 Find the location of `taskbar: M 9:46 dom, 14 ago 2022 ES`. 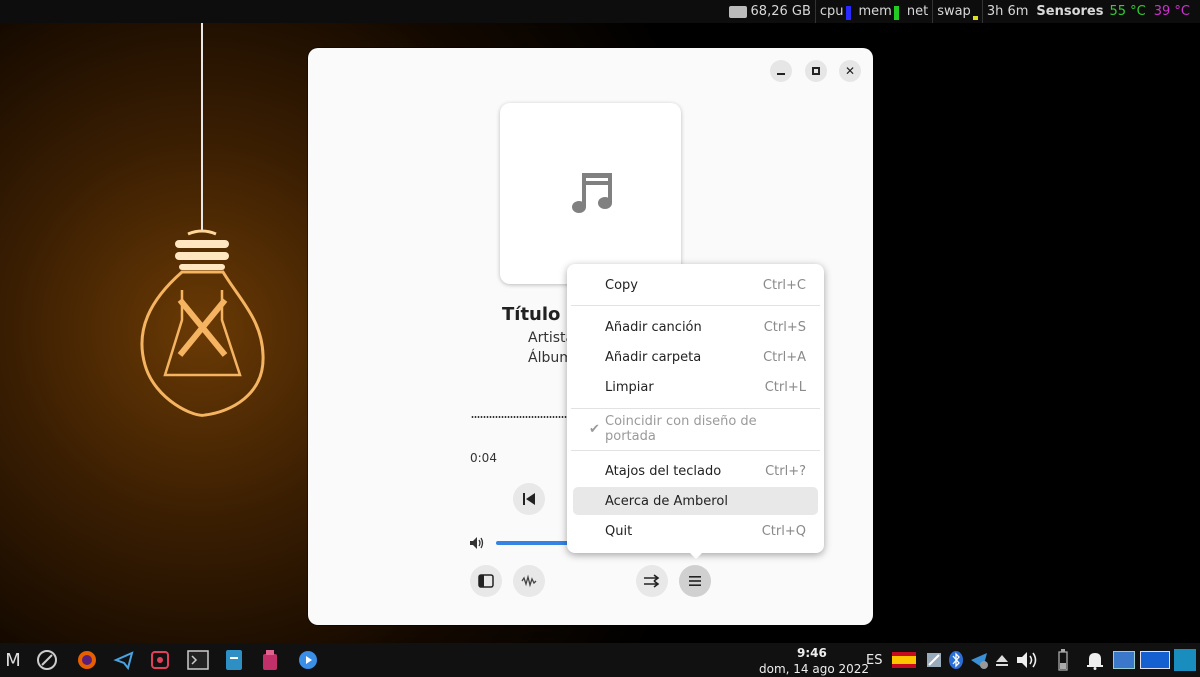

taskbar: M 9:46 dom, 14 ago 2022 ES is located at coordinates (600, 660).